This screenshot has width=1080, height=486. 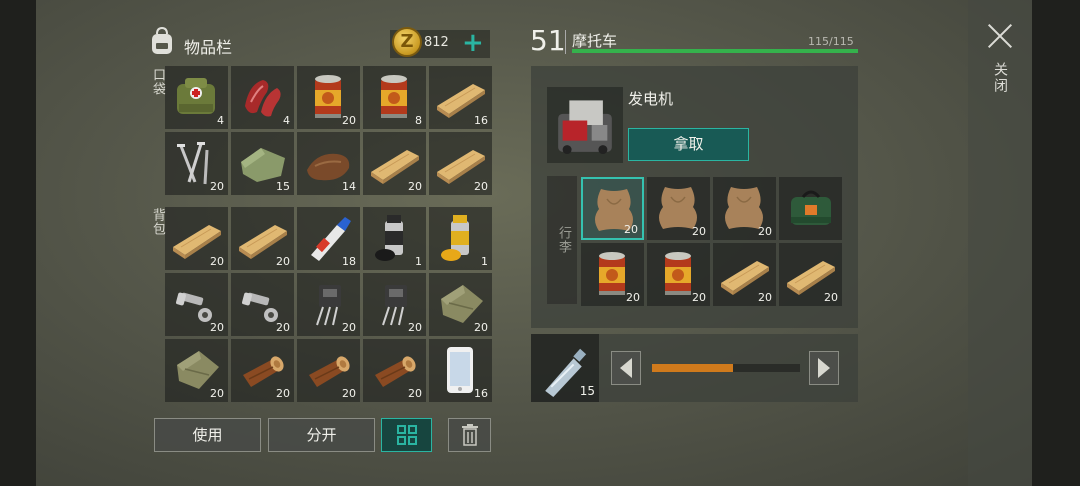 What do you see at coordinates (548, 40) in the screenshot?
I see `vehicle-level: 51` at bounding box center [548, 40].